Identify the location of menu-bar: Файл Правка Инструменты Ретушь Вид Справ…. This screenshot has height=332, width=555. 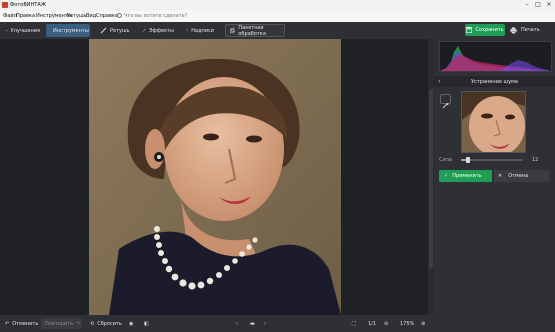
(277, 16).